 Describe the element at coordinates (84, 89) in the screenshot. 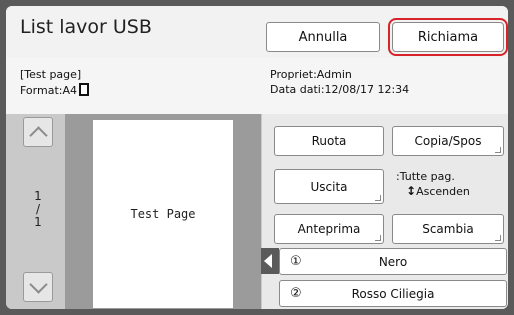

I see `portrait-page-icon` at that location.